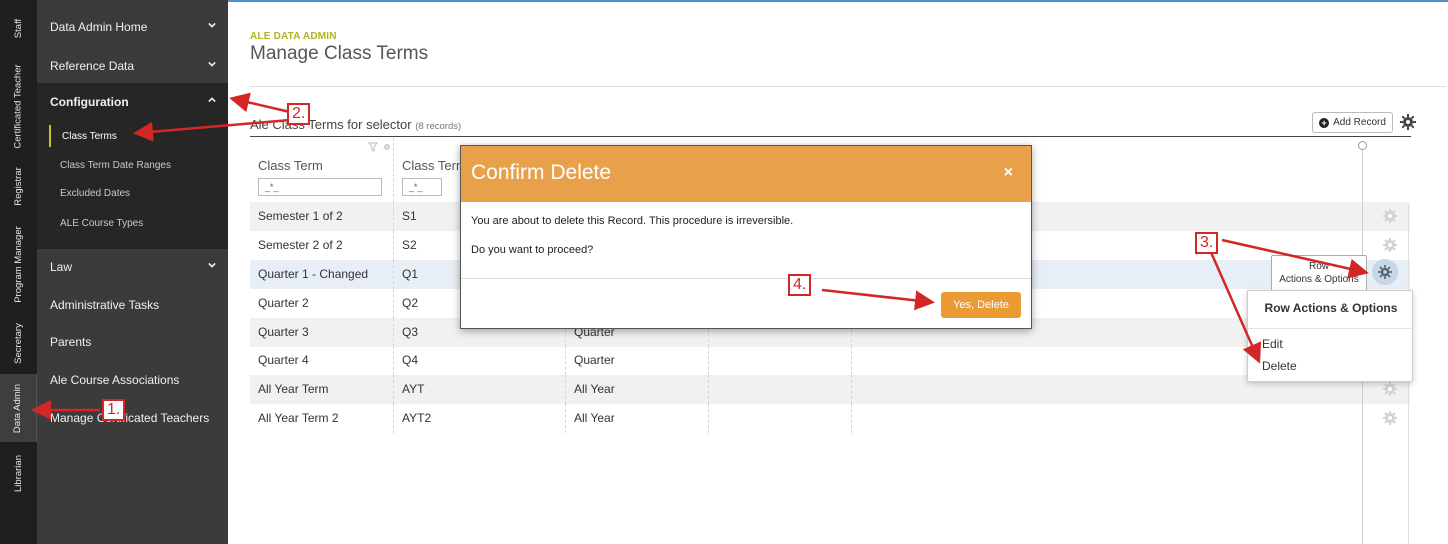  I want to click on record-count: (8 records), so click(438, 126).